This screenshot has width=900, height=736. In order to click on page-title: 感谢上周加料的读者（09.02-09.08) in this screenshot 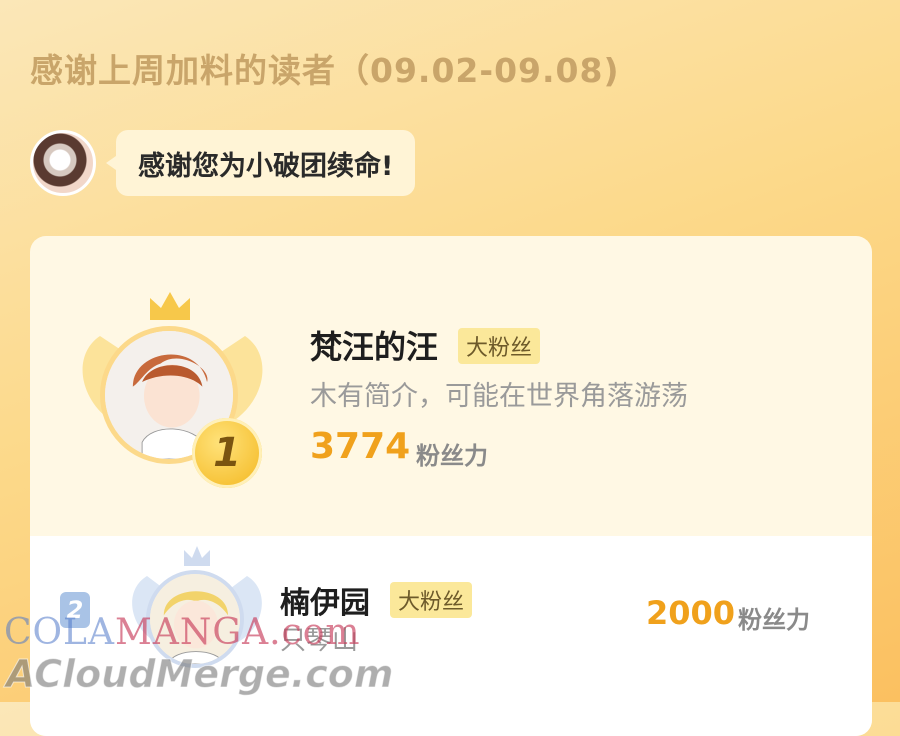, I will do `click(325, 70)`.